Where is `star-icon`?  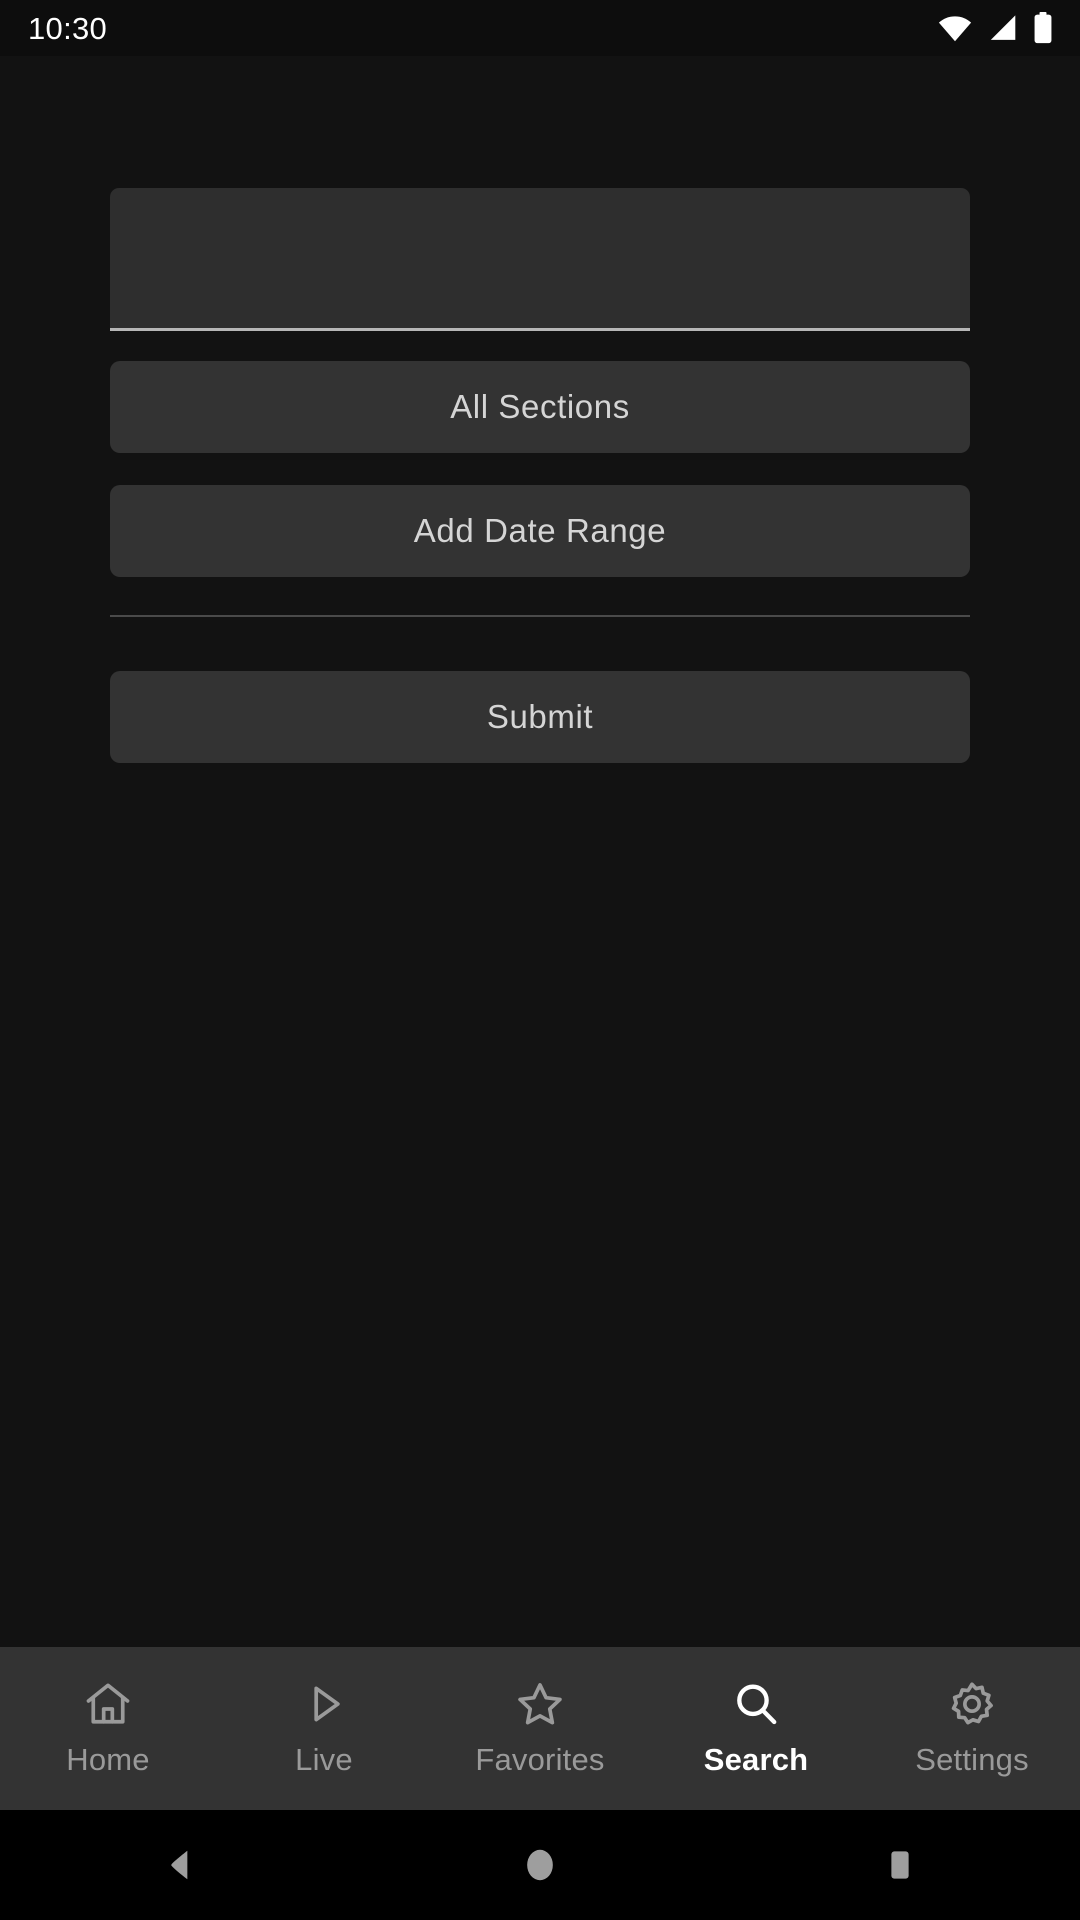
star-icon is located at coordinates (540, 1704).